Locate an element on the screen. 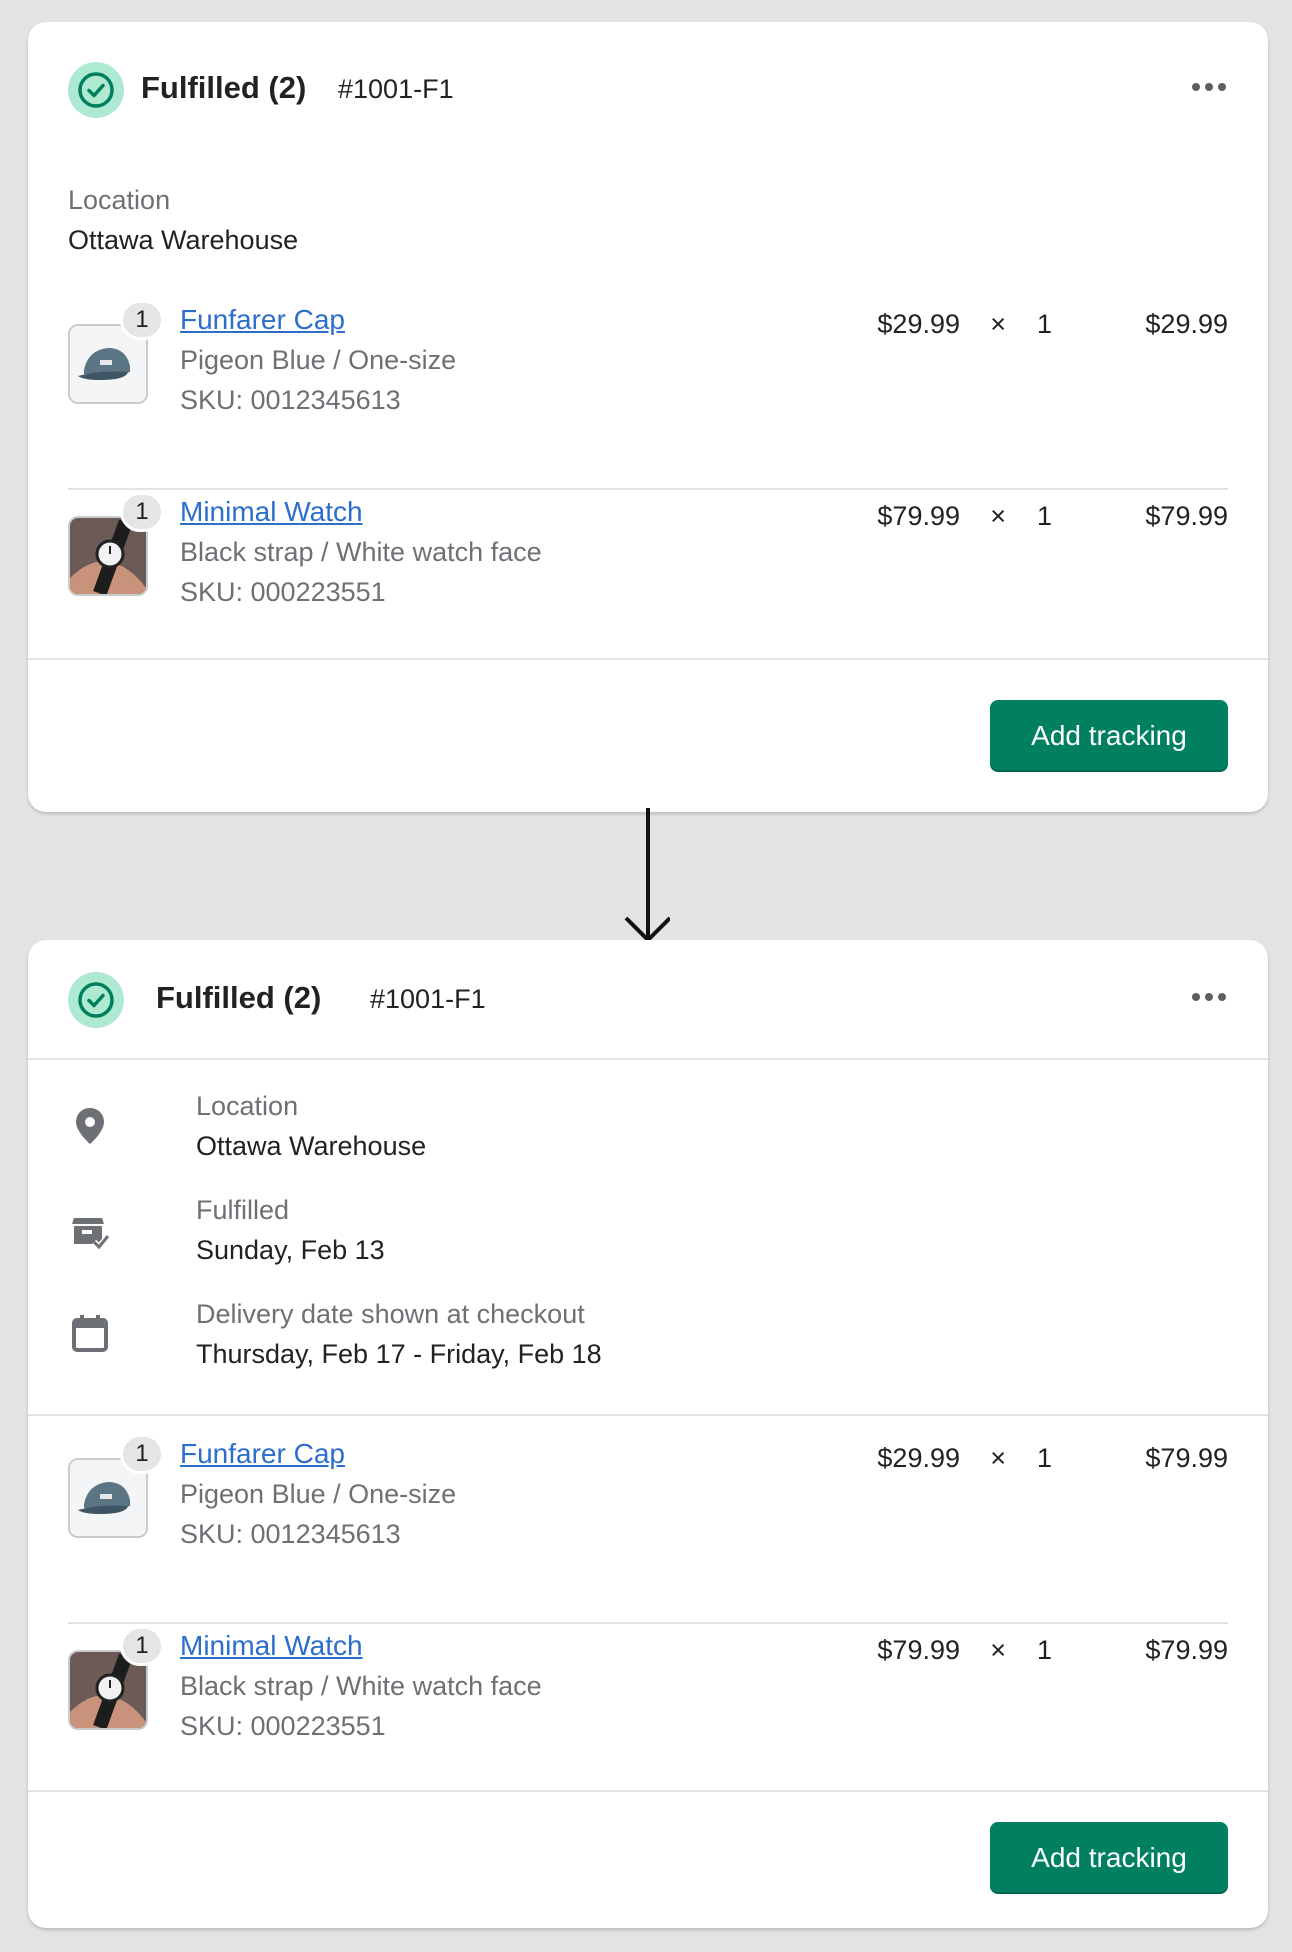 The height and width of the screenshot is (1952, 1292). calendar-icon is located at coordinates (90, 1333).